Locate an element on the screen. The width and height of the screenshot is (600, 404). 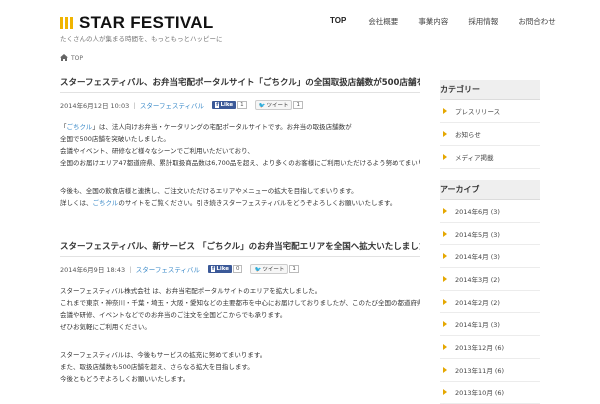
nav-item-contact: お問合わせ is located at coordinates (537, 21).